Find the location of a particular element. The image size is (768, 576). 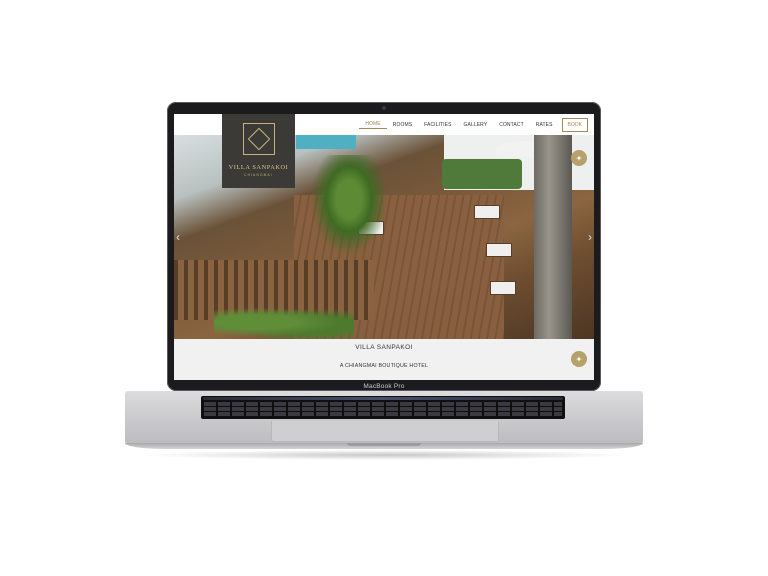

logo-emblem-icon is located at coordinates (258, 139).